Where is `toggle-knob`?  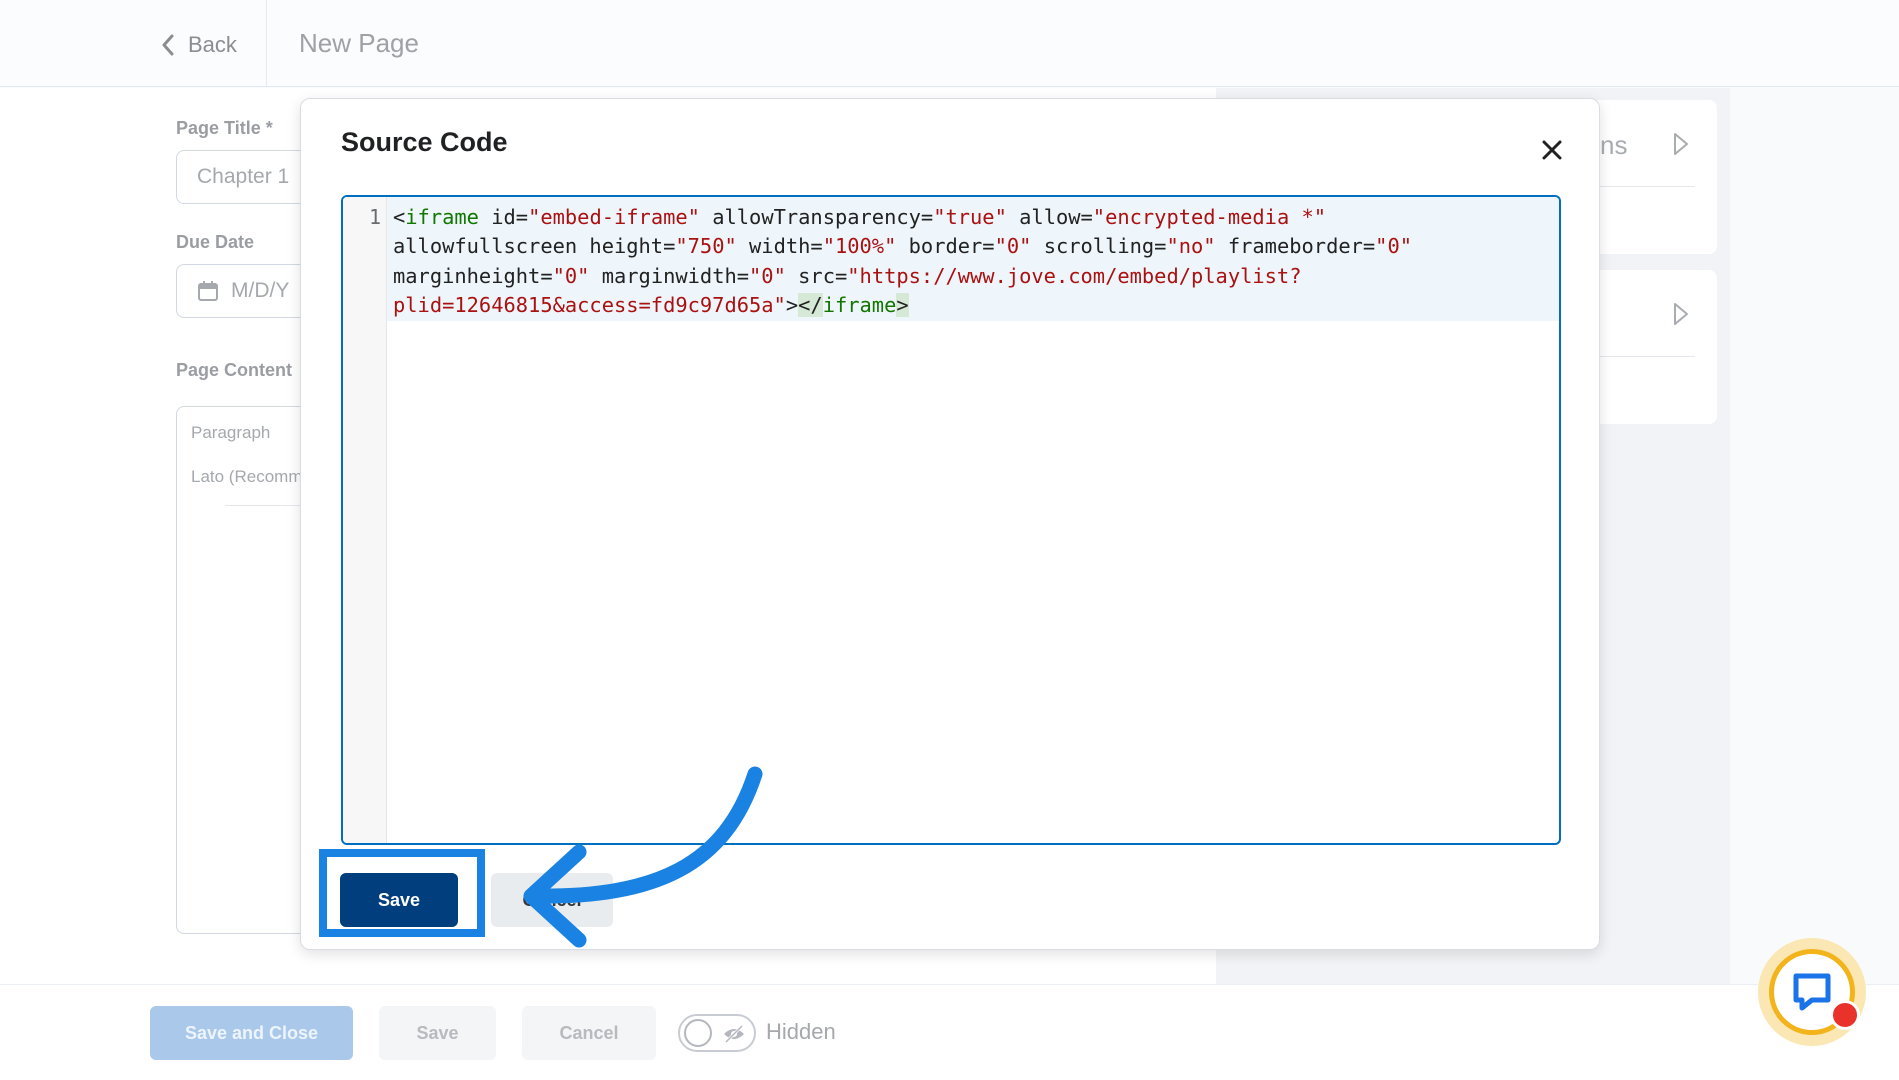
toggle-knob is located at coordinates (698, 1033).